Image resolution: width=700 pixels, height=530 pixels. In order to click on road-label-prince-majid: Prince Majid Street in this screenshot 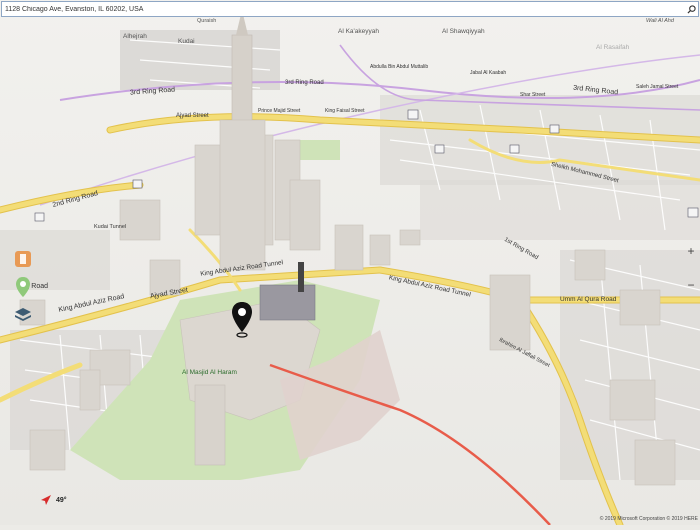, I will do `click(279, 111)`.